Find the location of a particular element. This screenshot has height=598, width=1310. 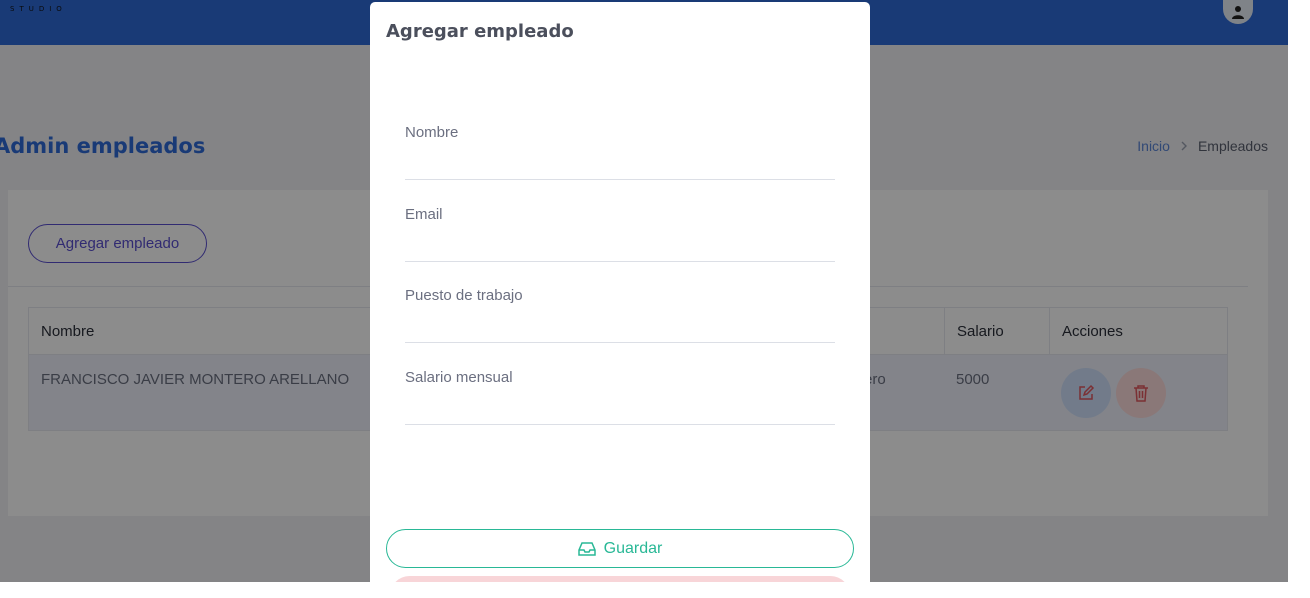

email-field: Email is located at coordinates (620, 234).